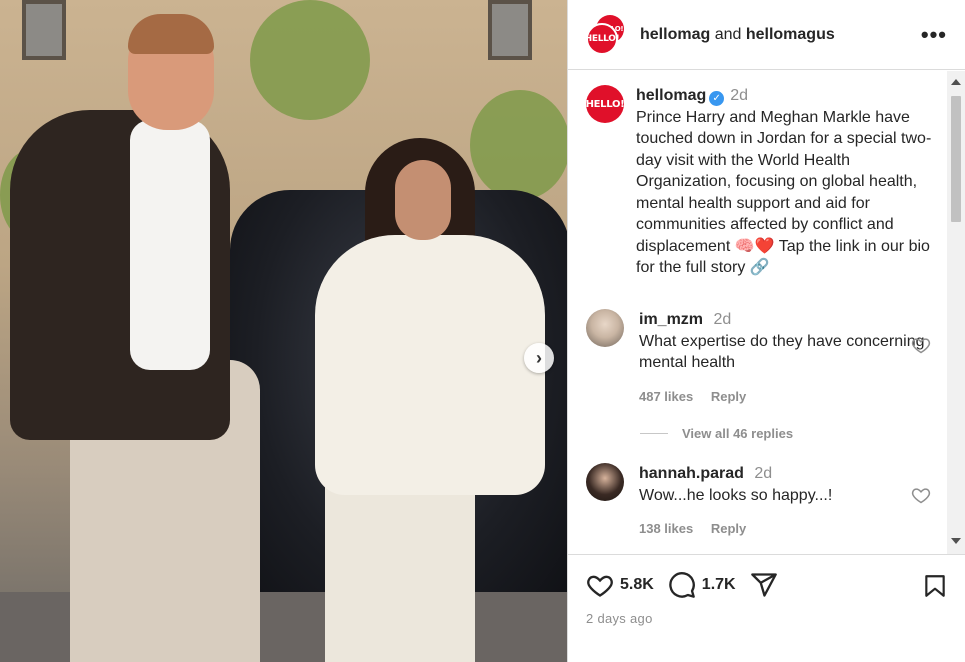 The image size is (965, 662). I want to click on scrollbar, so click(956, 312).